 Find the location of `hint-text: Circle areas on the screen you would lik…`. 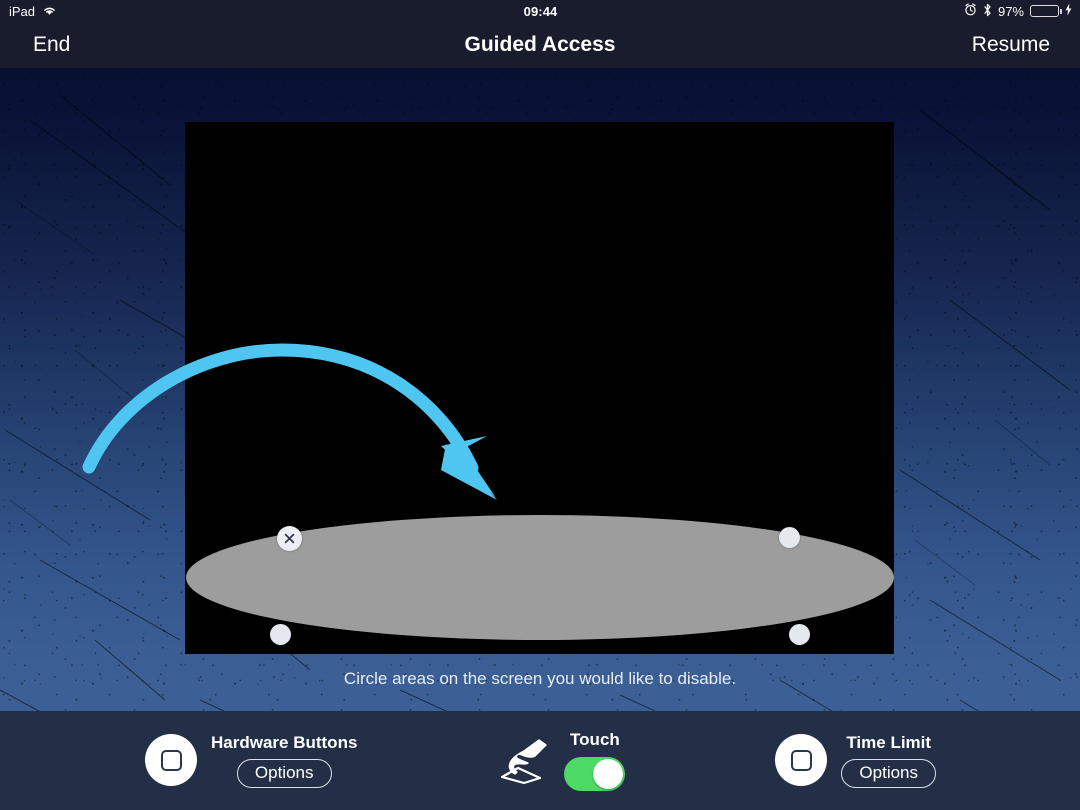

hint-text: Circle areas on the screen you would lik… is located at coordinates (540, 678).